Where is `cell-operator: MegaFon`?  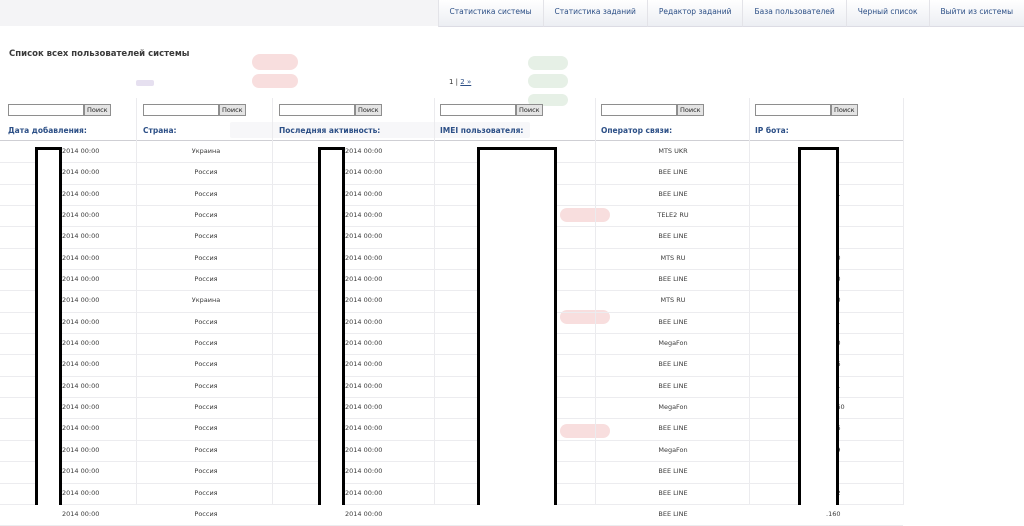 cell-operator: MegaFon is located at coordinates (672, 343).